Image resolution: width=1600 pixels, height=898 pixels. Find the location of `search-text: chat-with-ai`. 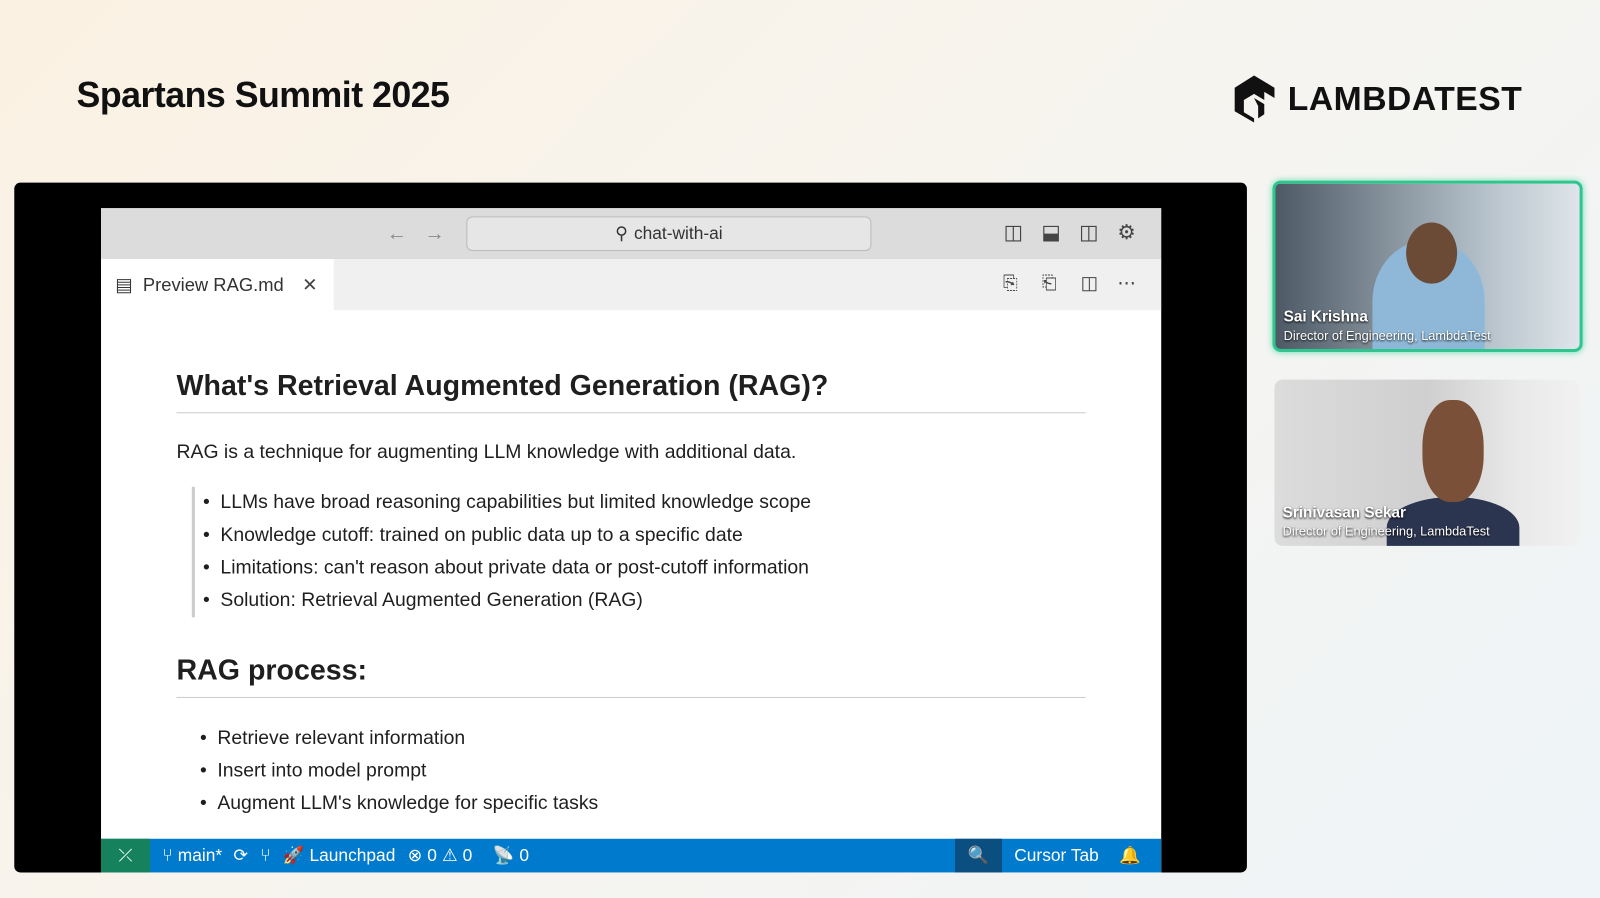

search-text: chat-with-ai is located at coordinates (678, 233).